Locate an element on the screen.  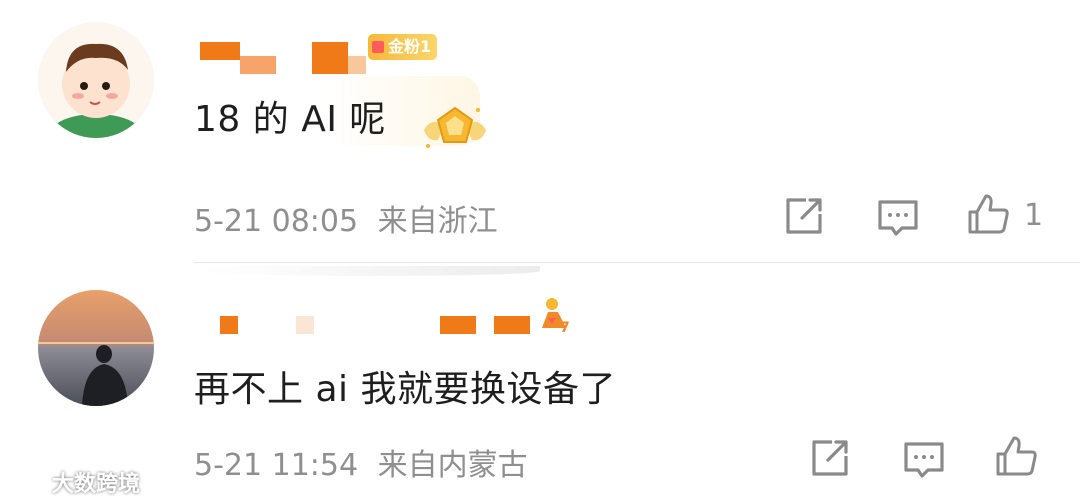
level-badge-icon: 7 is located at coordinates (556, 316).